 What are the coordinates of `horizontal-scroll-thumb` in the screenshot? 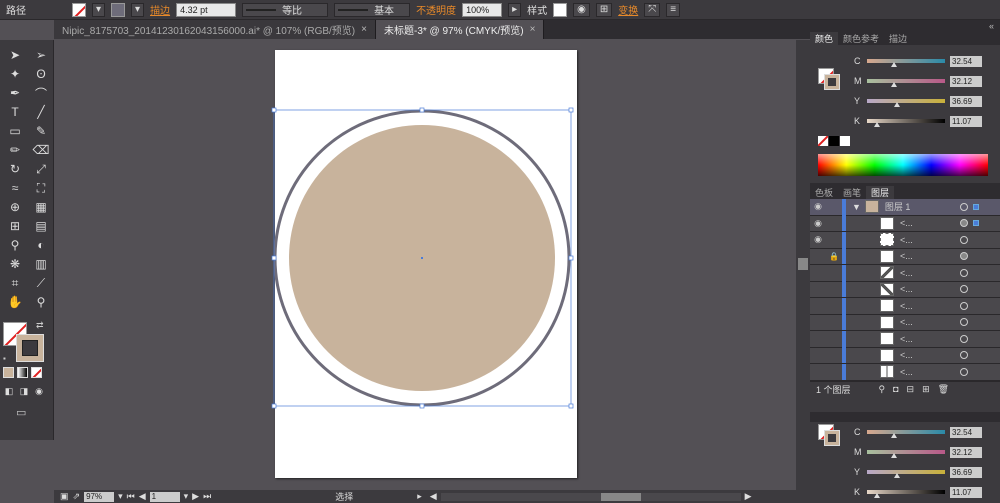 It's located at (620, 496).